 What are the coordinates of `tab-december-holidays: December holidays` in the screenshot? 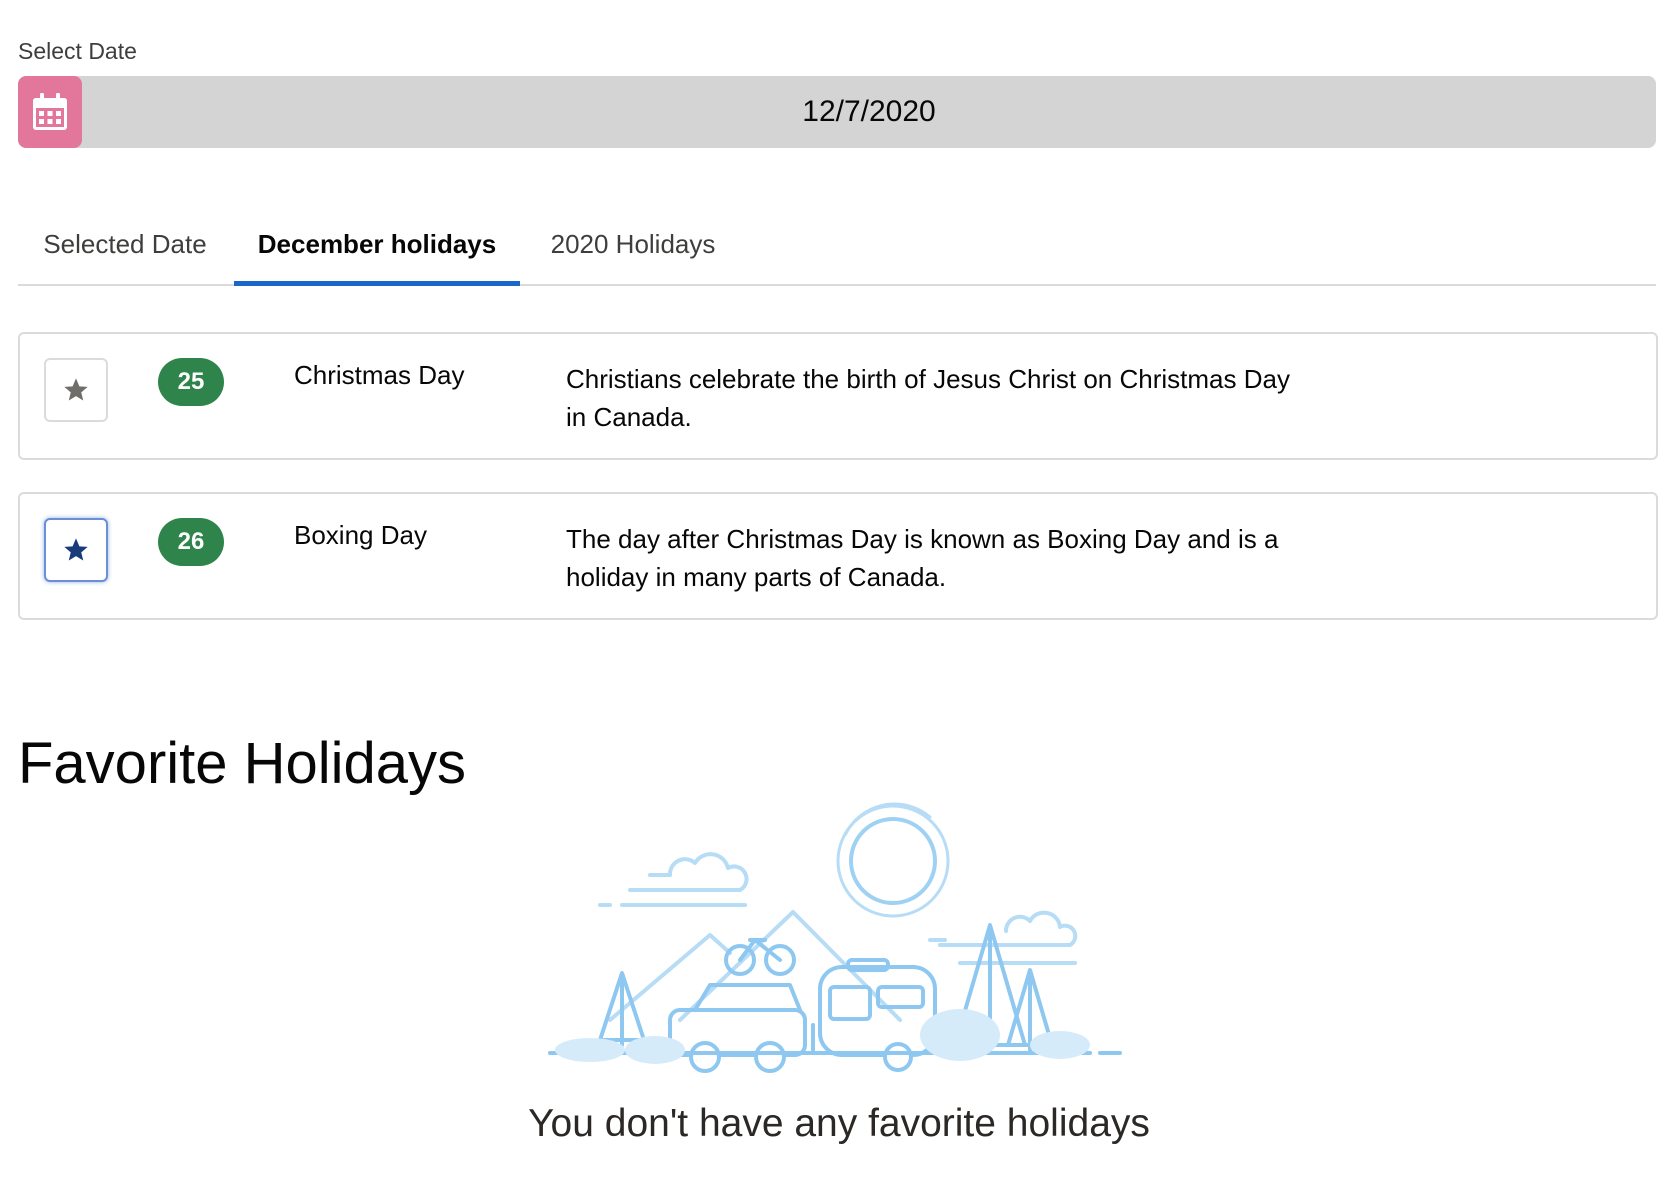 It's located at (377, 248).